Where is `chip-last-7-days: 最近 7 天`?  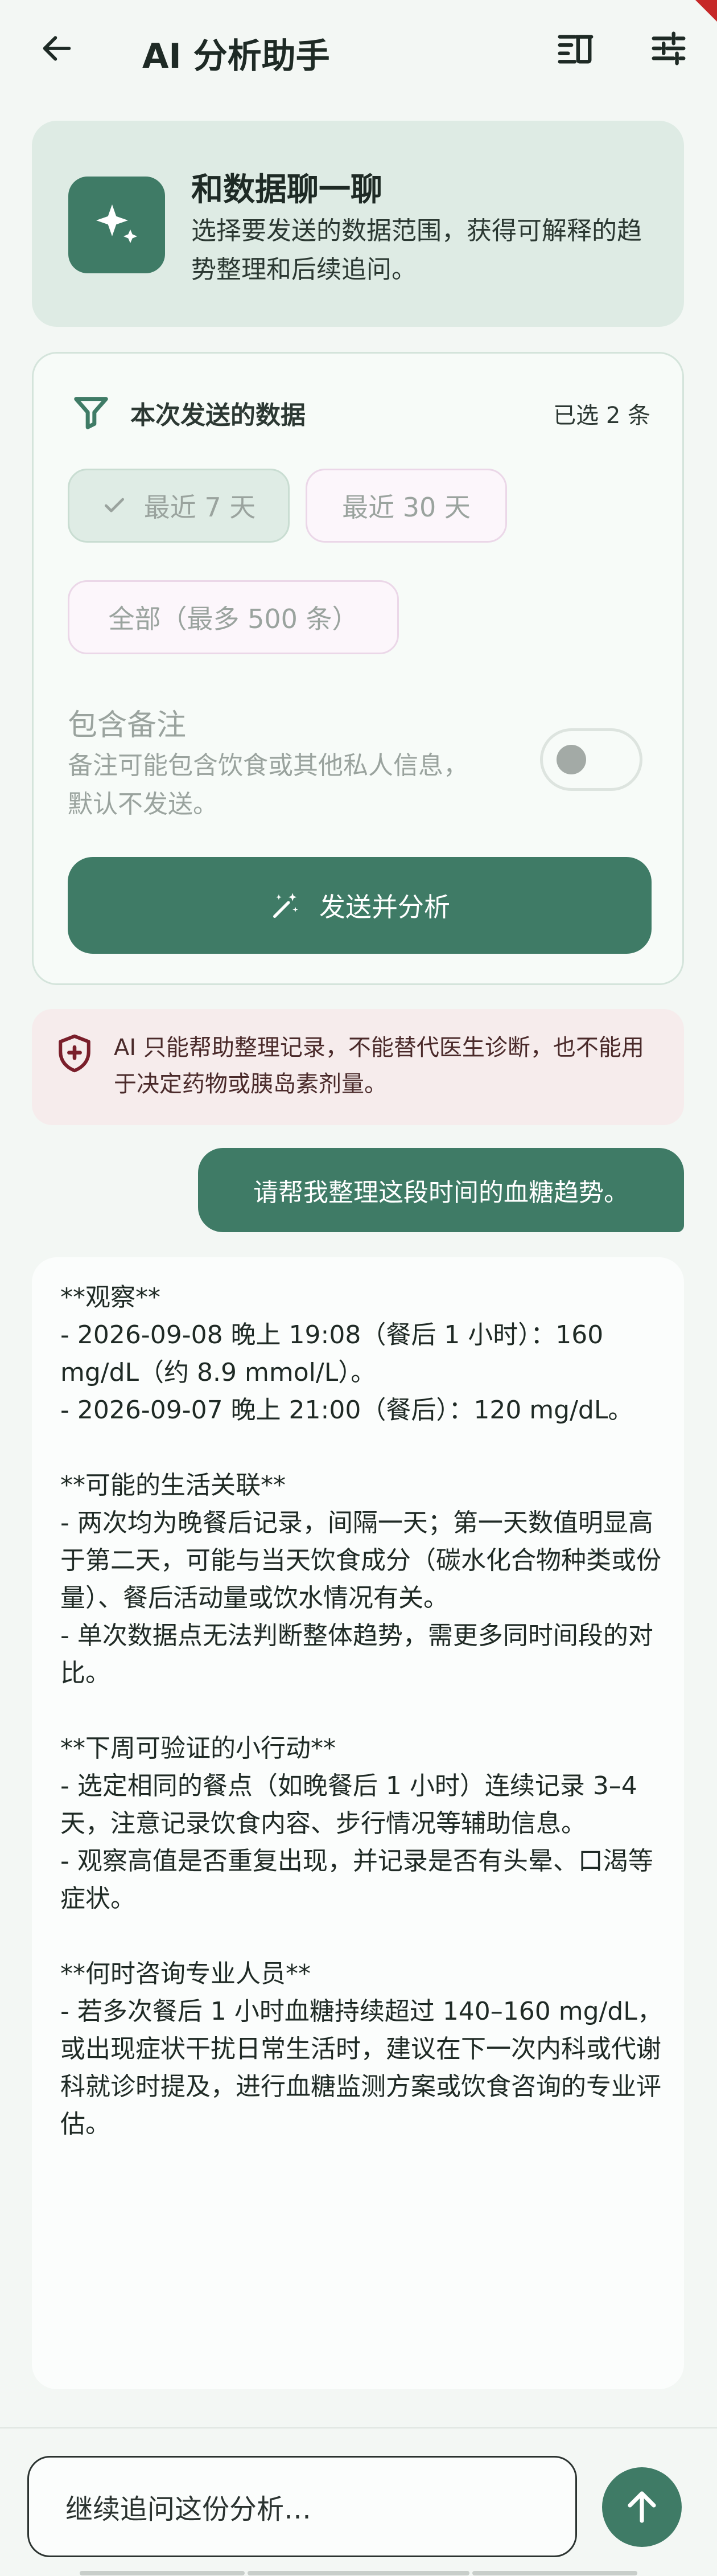 chip-last-7-days: 最近 7 天 is located at coordinates (179, 506).